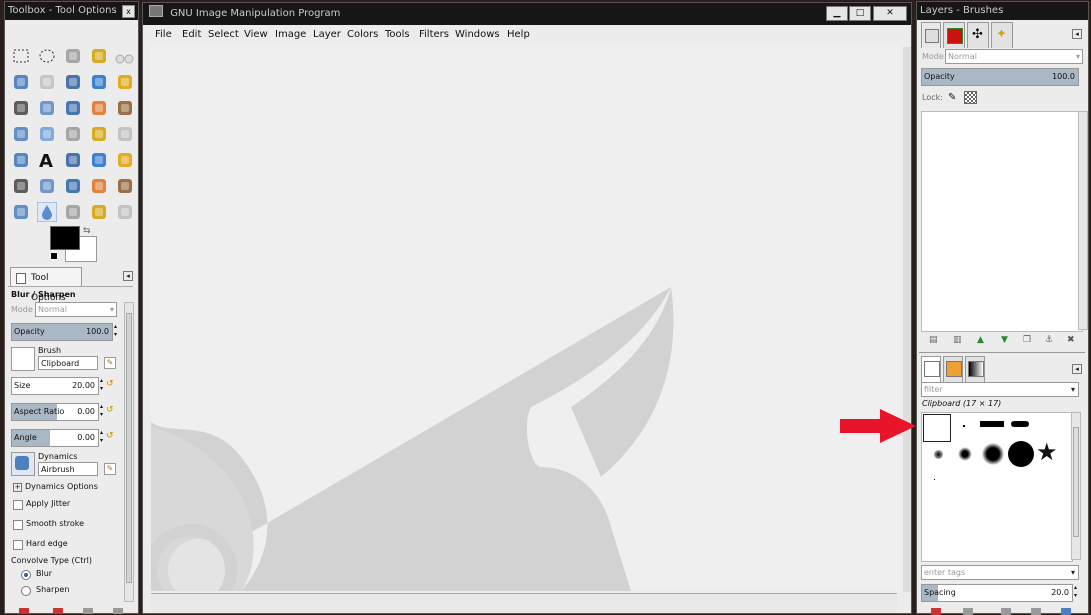 The image size is (1091, 615). I want to click on tool-measure-icon, so click(47, 108).